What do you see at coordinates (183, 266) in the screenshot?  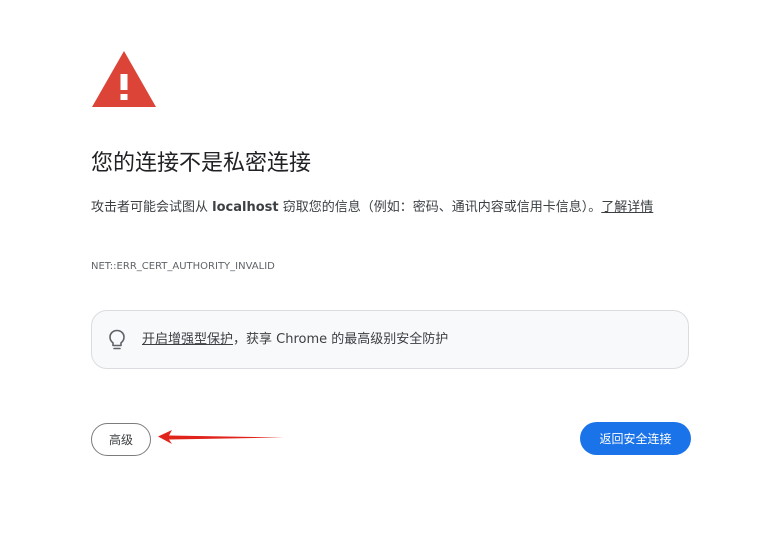 I see `error-code: NET::ERR_CERT_AUTHORITY_INVALID` at bounding box center [183, 266].